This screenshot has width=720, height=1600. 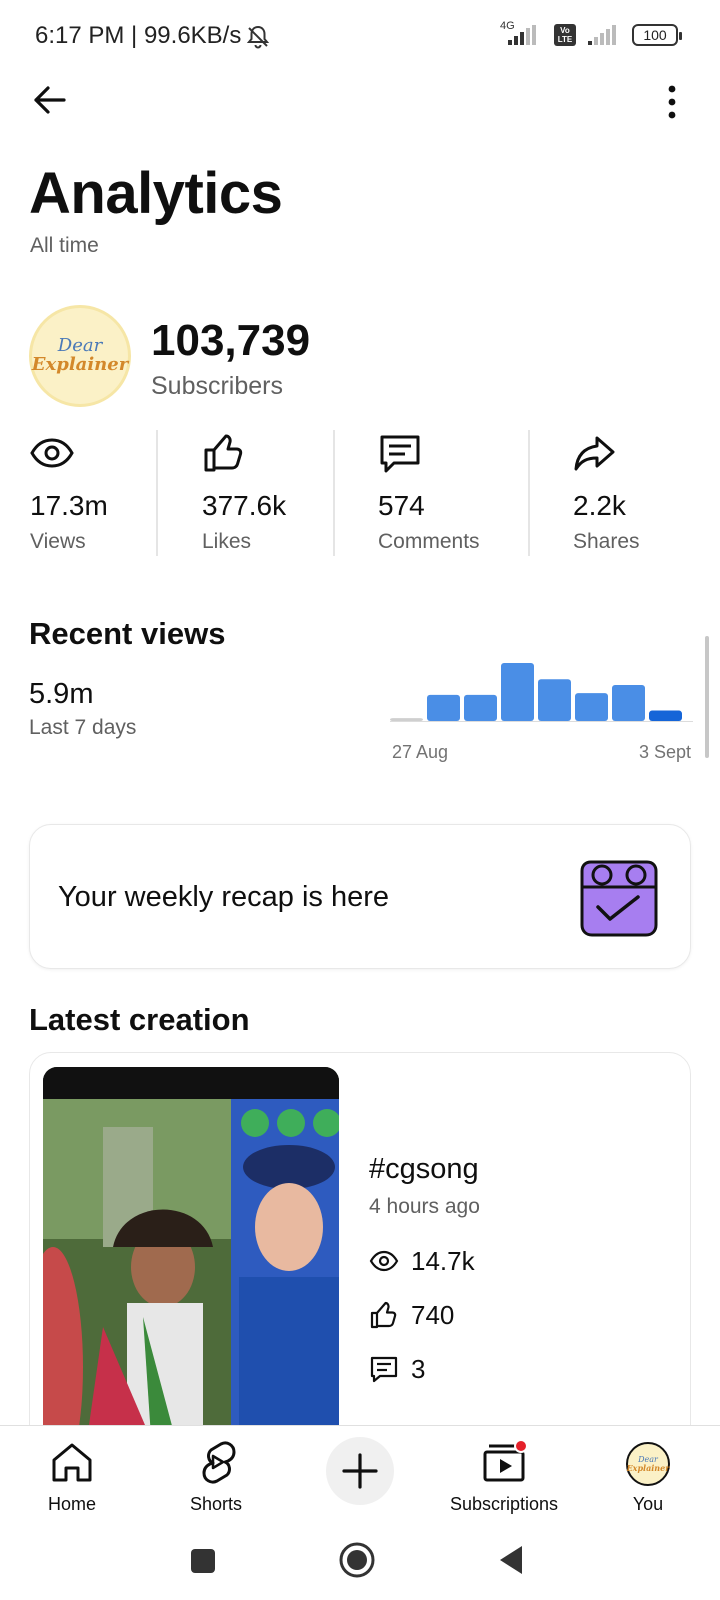 What do you see at coordinates (418, 1368) in the screenshot?
I see `video-comments-value: 3` at bounding box center [418, 1368].